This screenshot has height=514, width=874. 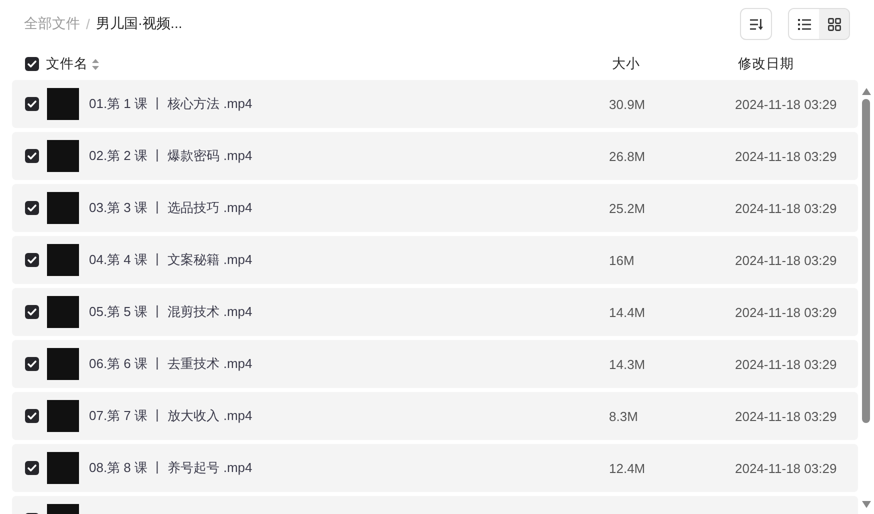 I want to click on file-size: 12.4M, so click(x=627, y=468).